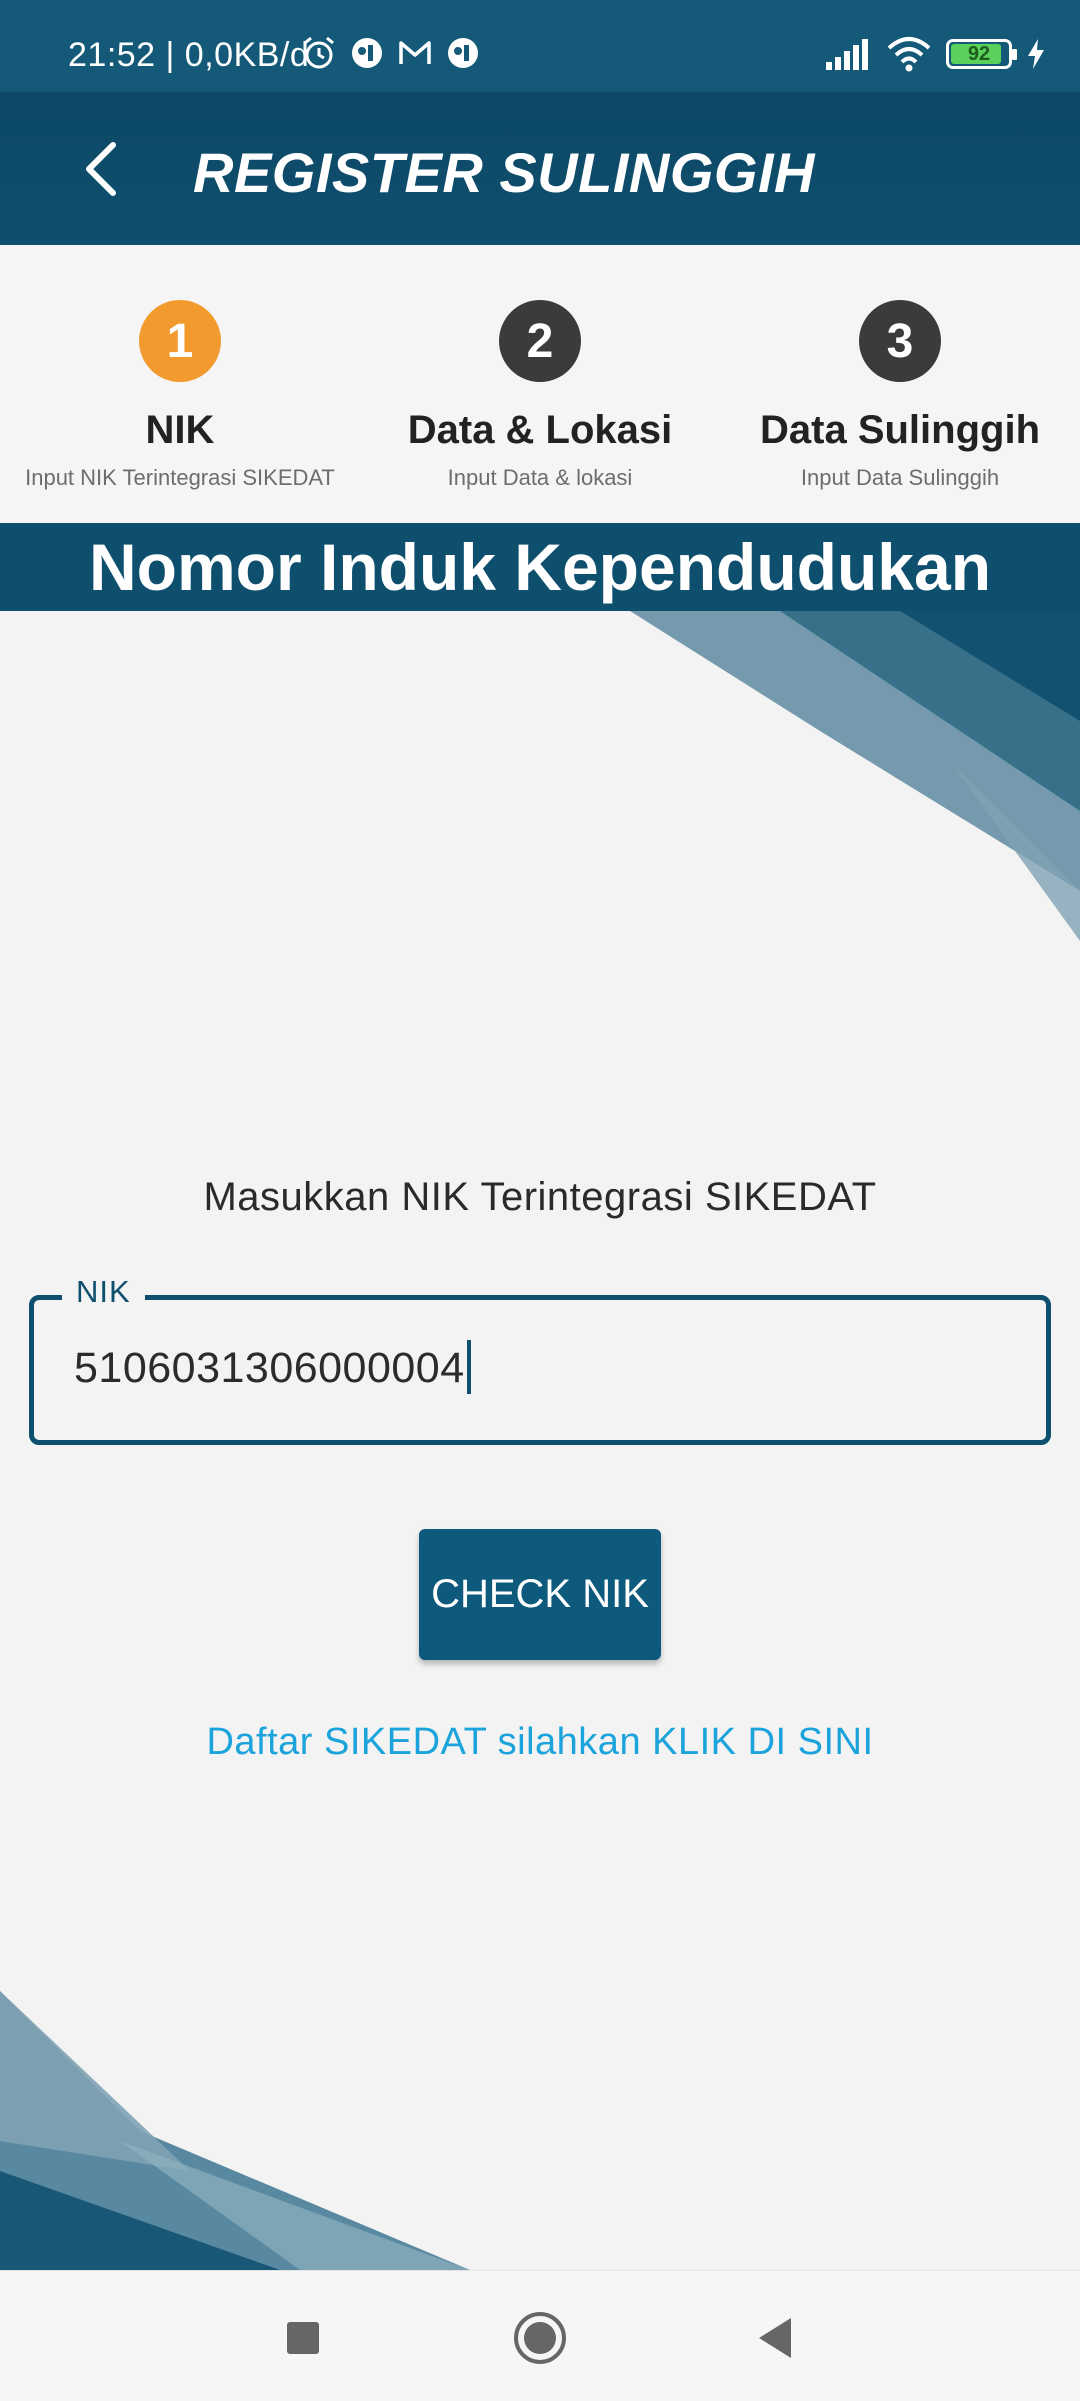 This screenshot has height=2401, width=1080. I want to click on recent-apps-button, so click(303, 2338).